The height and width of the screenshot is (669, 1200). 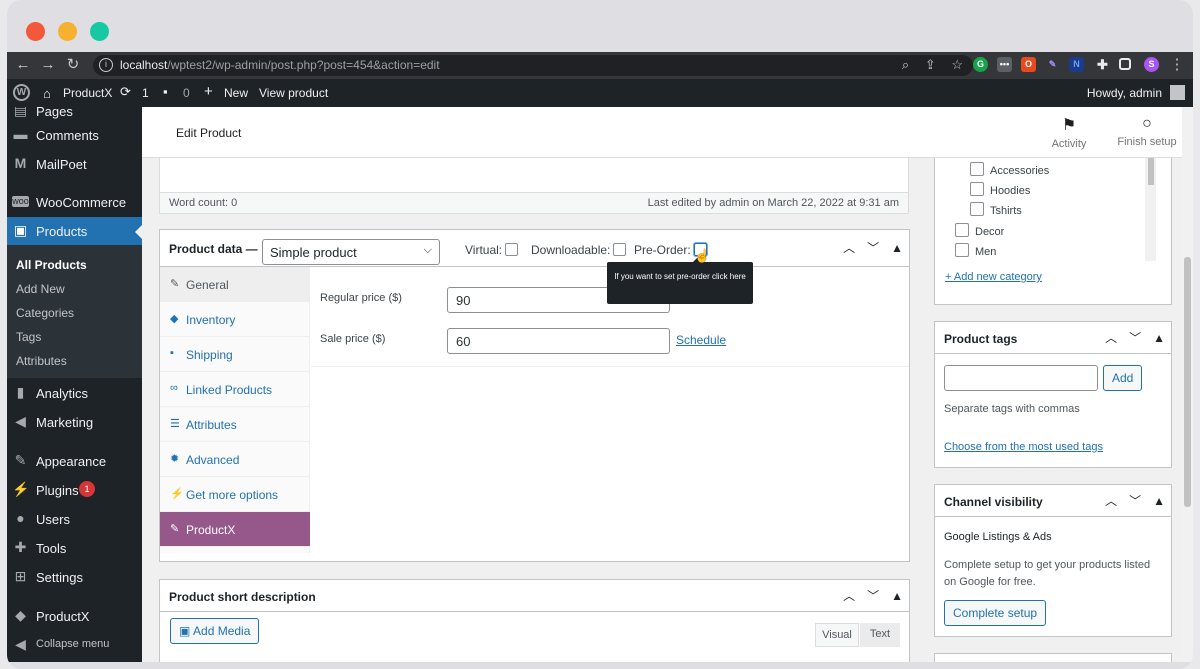 I want to click on howdy-link: Howdy, admin, so click(x=1124, y=93).